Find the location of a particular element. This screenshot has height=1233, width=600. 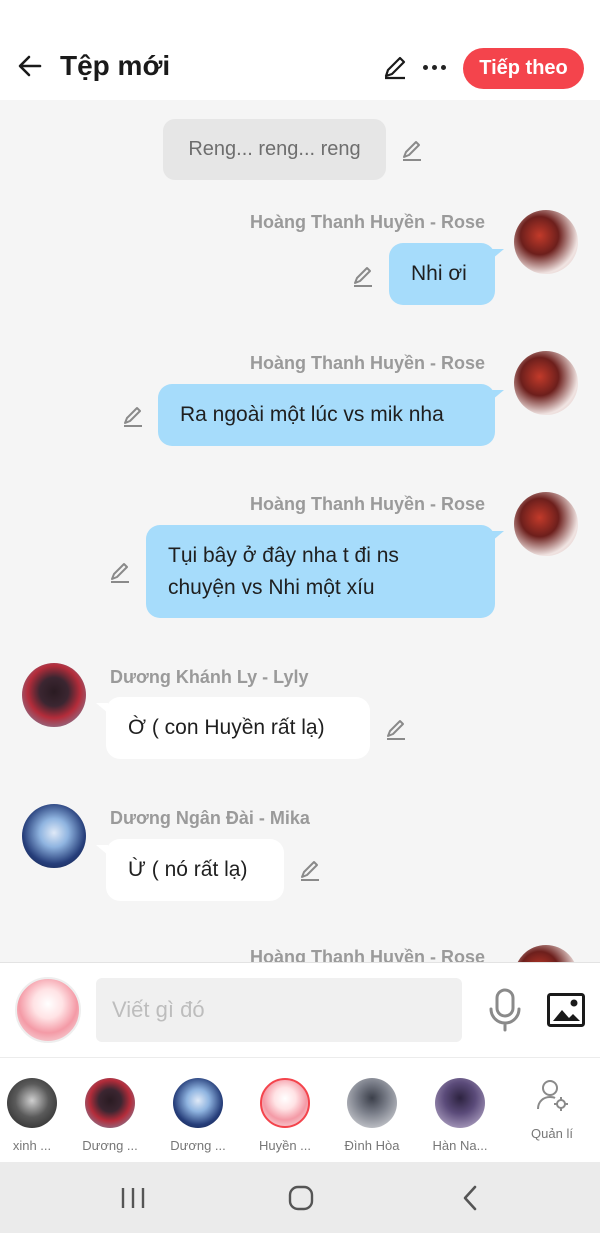

edit-title-button is located at coordinates (395, 67).